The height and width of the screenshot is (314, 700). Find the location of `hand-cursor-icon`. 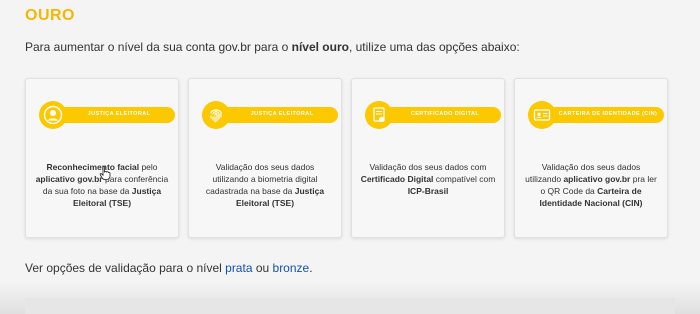

hand-cursor-icon is located at coordinates (105, 175).